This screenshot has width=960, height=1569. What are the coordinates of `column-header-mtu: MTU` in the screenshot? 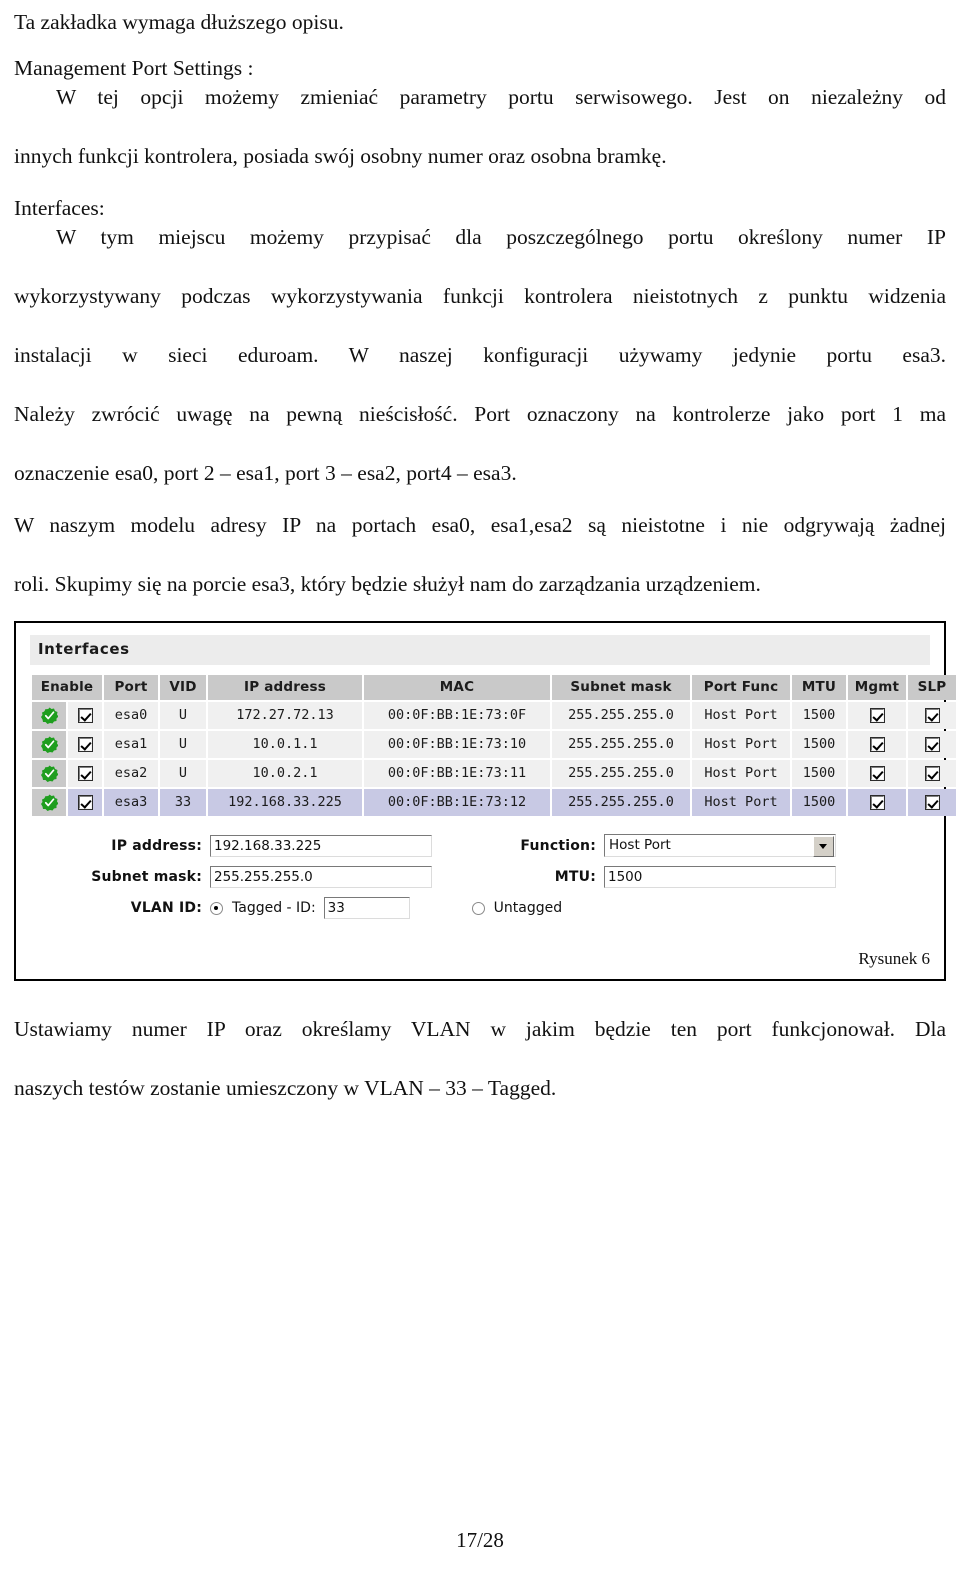 It's located at (819, 687).